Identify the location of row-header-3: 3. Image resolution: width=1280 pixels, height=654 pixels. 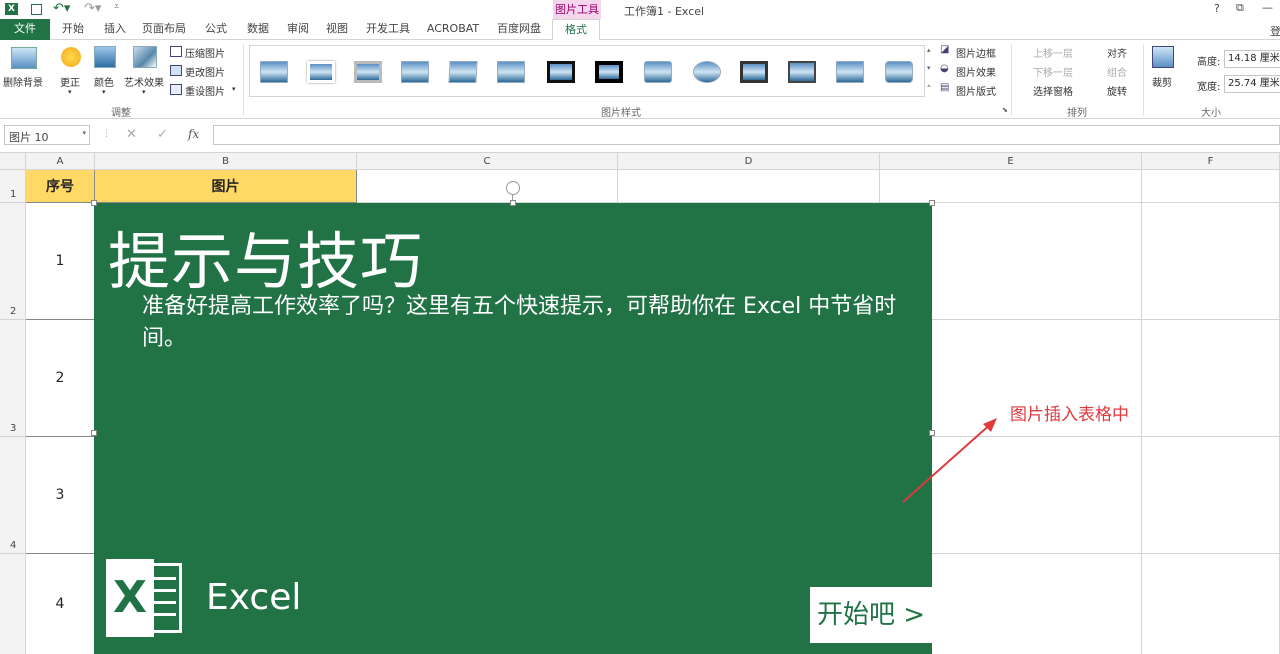
(13, 378).